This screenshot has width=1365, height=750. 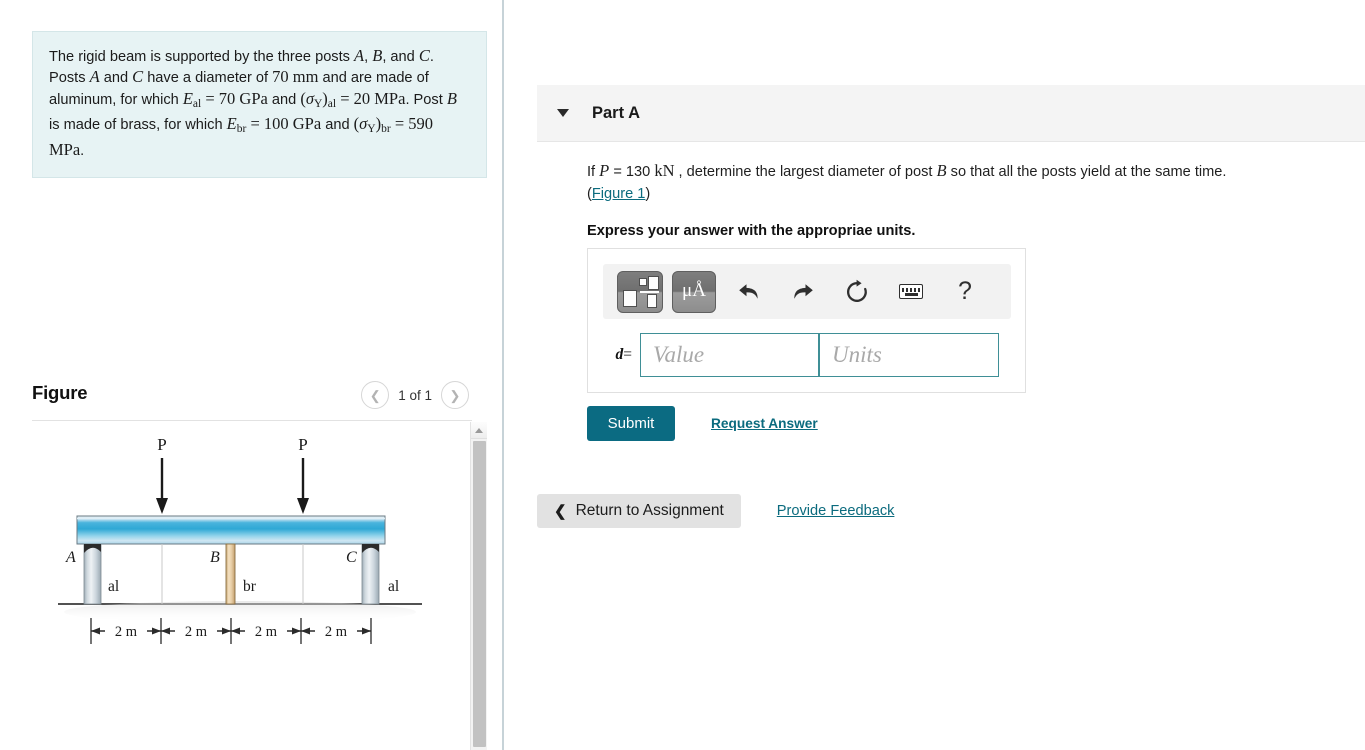 What do you see at coordinates (631, 423) in the screenshot?
I see `submit-button: Submit` at bounding box center [631, 423].